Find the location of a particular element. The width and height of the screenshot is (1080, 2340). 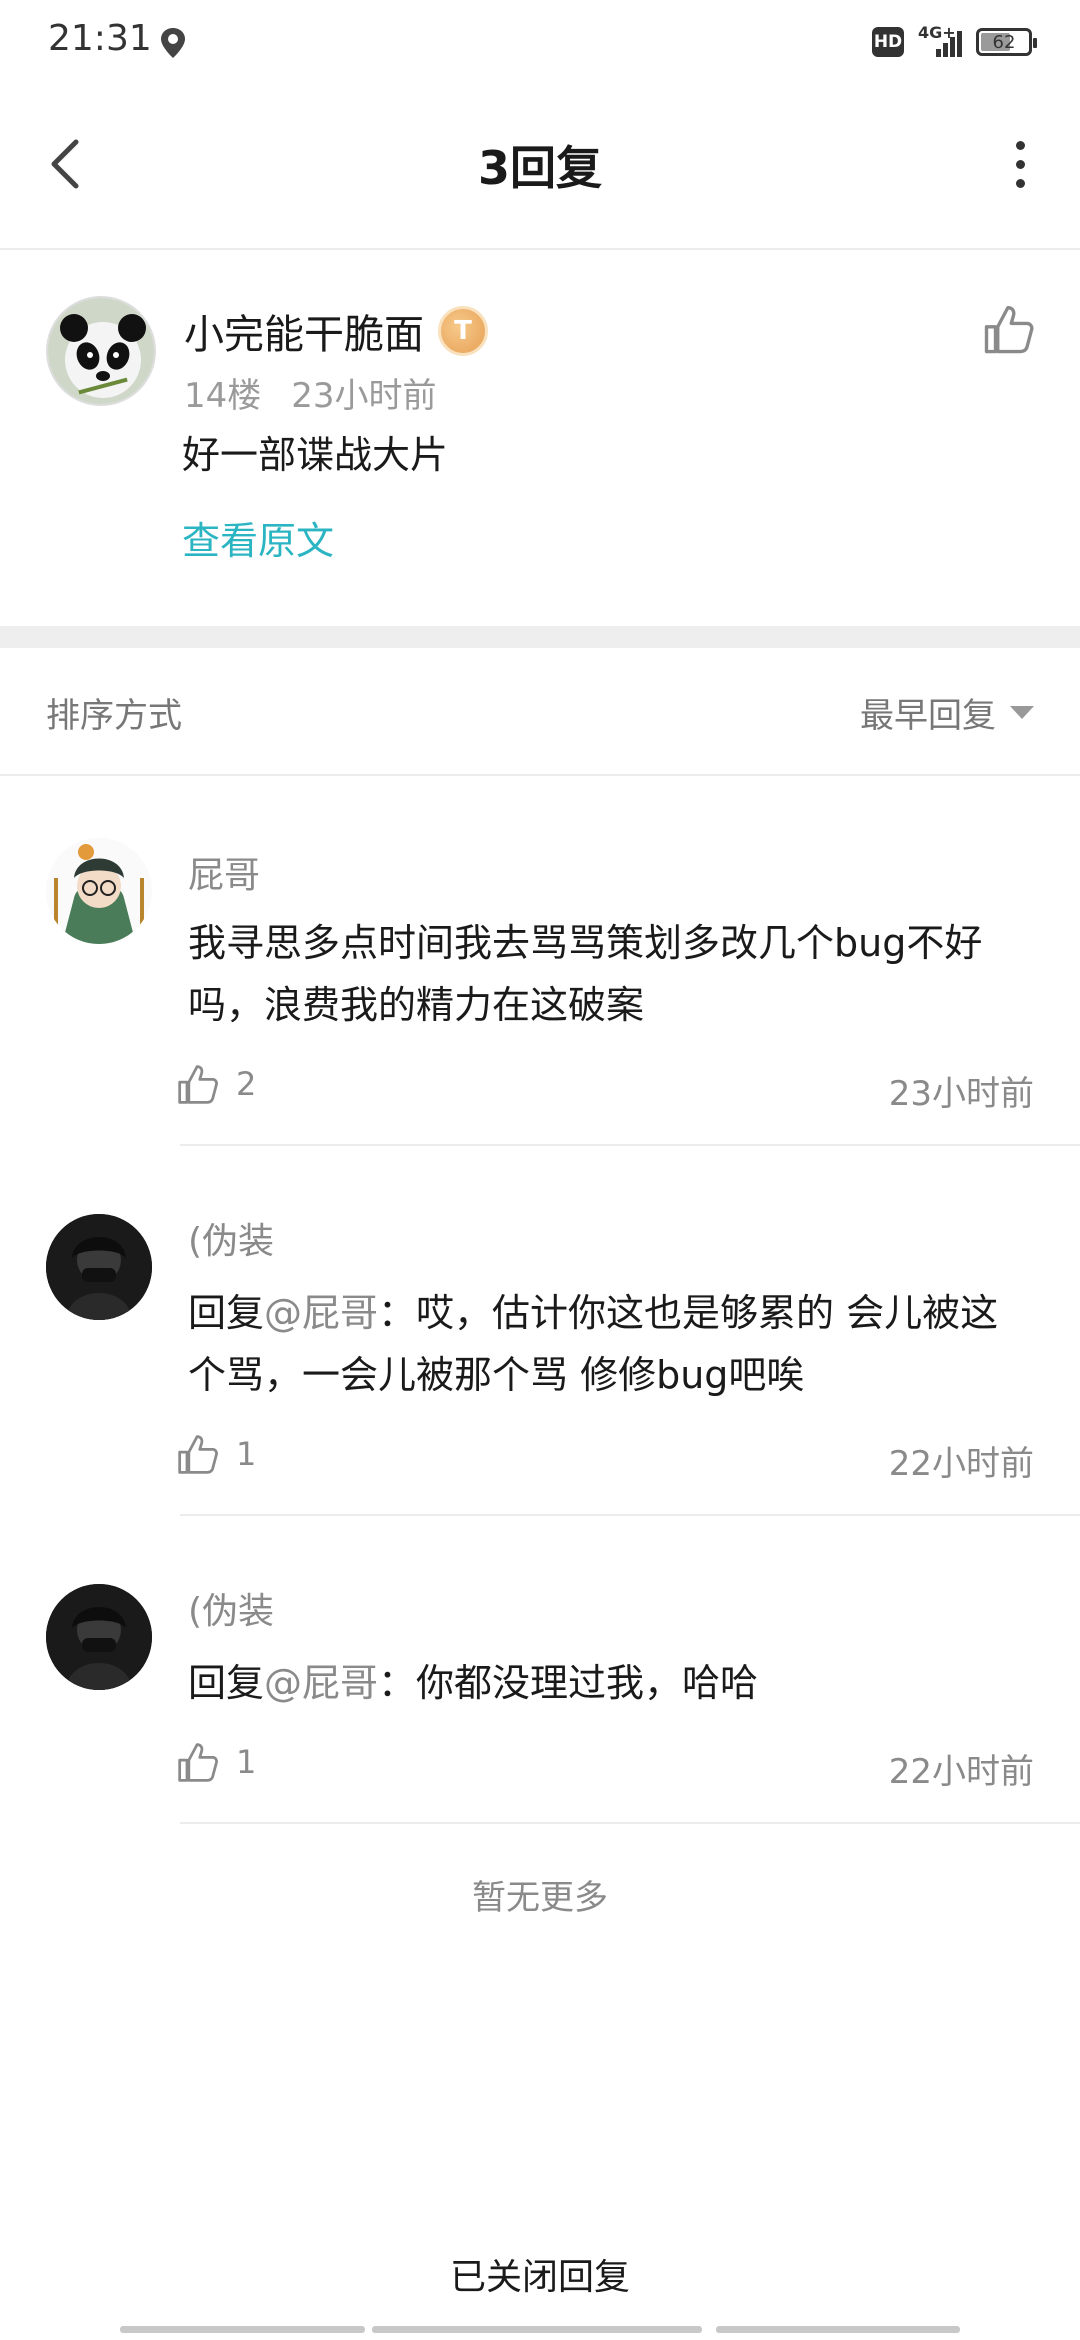

signal-icon: 4G+ is located at coordinates (940, 41).